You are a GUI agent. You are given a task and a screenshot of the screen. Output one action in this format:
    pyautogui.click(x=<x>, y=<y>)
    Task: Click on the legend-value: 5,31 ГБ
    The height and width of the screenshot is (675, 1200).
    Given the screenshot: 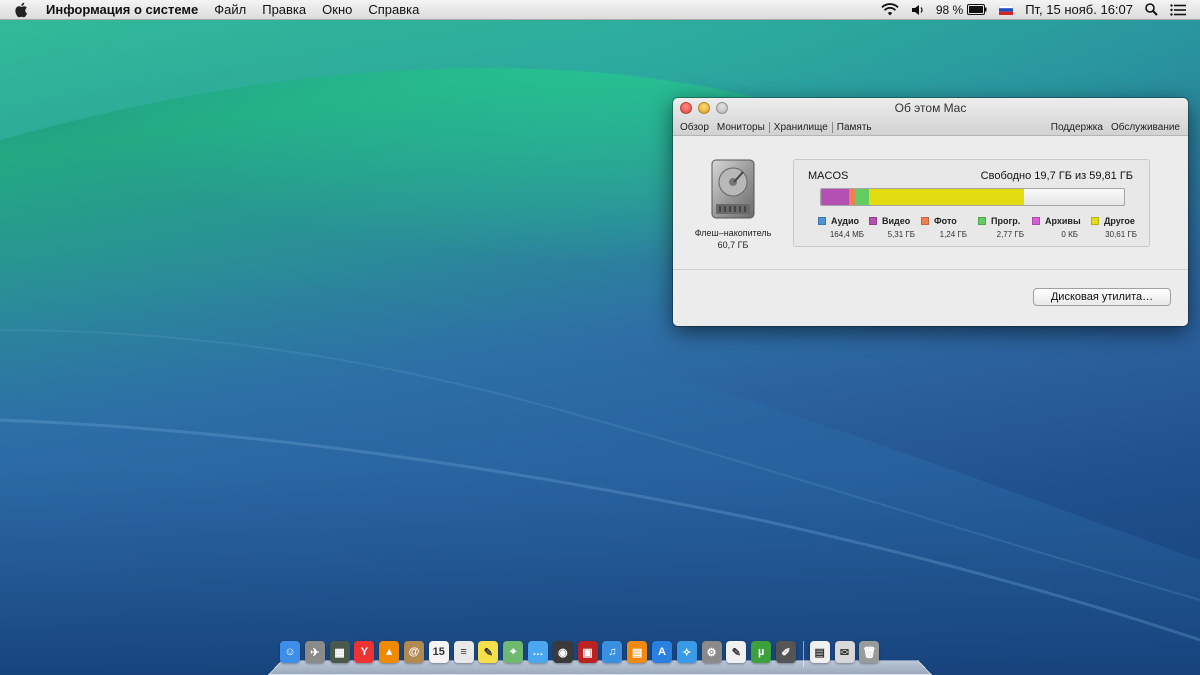 What is the action you would take?
    pyautogui.click(x=901, y=234)
    